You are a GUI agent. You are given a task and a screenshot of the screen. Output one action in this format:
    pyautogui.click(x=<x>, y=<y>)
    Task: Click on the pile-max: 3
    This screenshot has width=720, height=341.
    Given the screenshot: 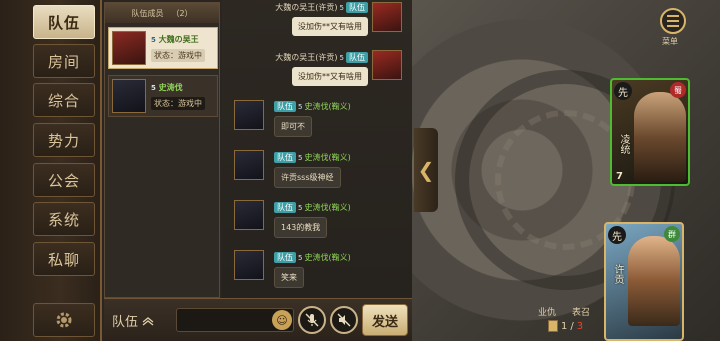 What is the action you would take?
    pyautogui.click(x=580, y=326)
    